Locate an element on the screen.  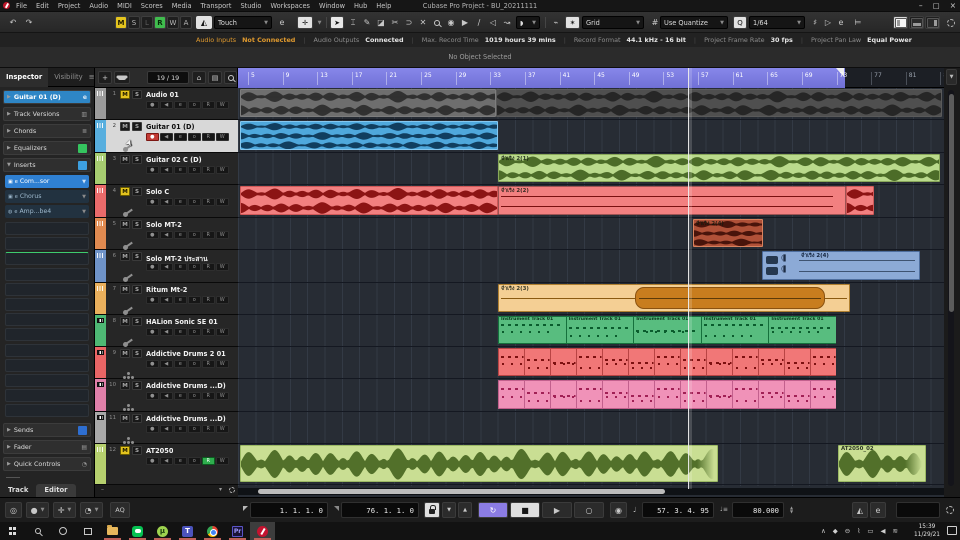
minimize-button: – is located at coordinates (921, 5).